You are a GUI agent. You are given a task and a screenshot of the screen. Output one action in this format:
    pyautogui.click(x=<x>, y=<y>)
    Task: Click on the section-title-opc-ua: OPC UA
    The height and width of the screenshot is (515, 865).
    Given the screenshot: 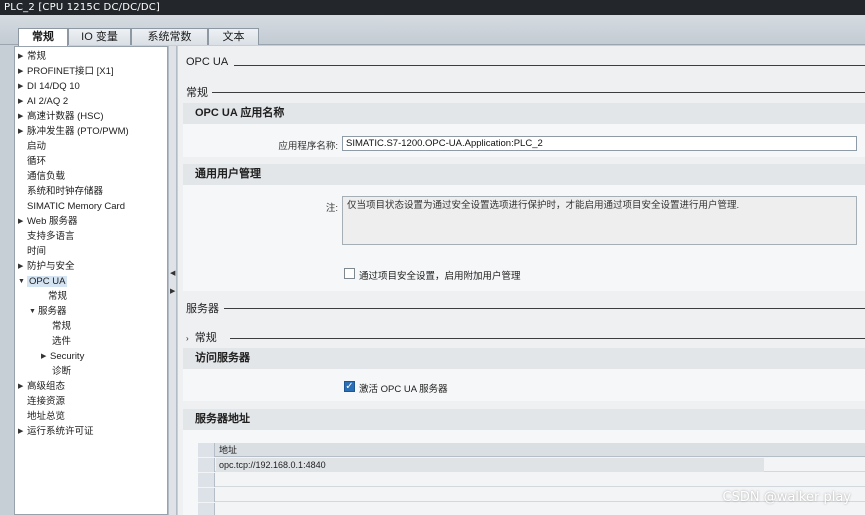 What is the action you would take?
    pyautogui.click(x=207, y=62)
    